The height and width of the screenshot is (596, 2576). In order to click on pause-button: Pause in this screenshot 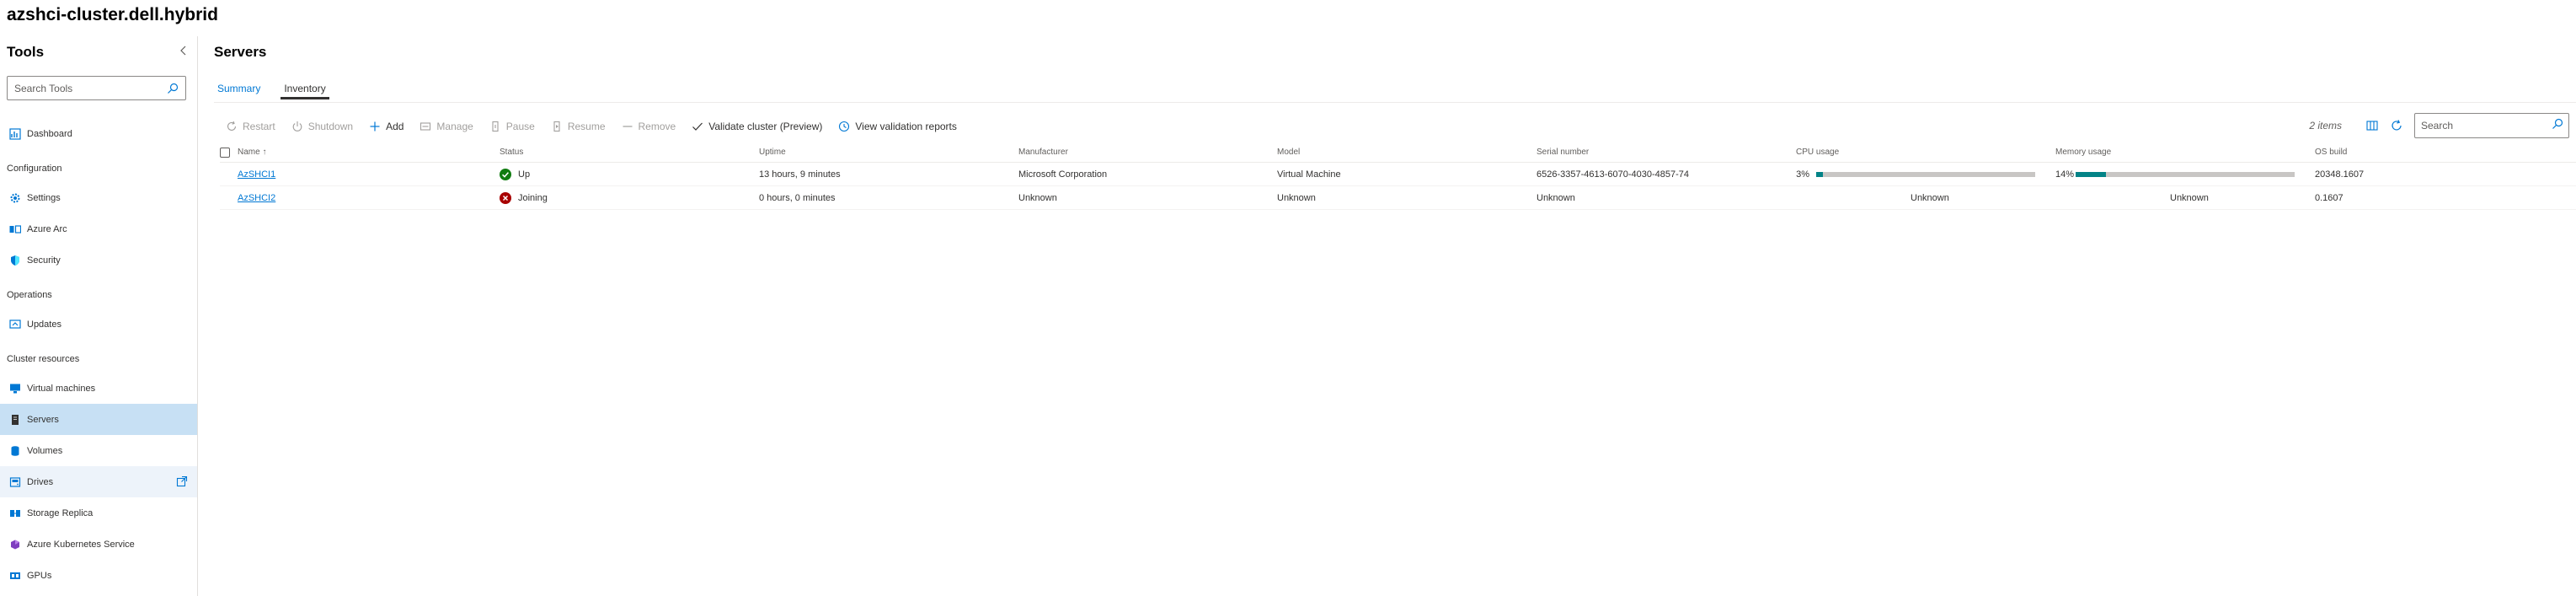, I will do `click(512, 126)`.